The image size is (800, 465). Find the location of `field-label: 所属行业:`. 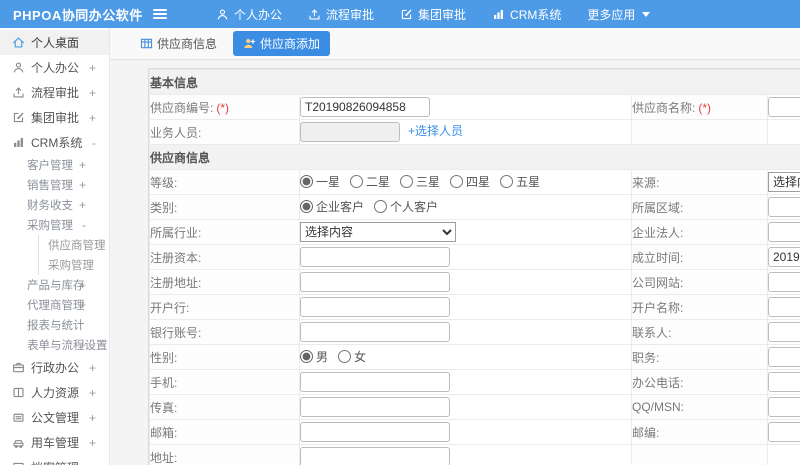

field-label: 所属行业: is located at coordinates (176, 232).